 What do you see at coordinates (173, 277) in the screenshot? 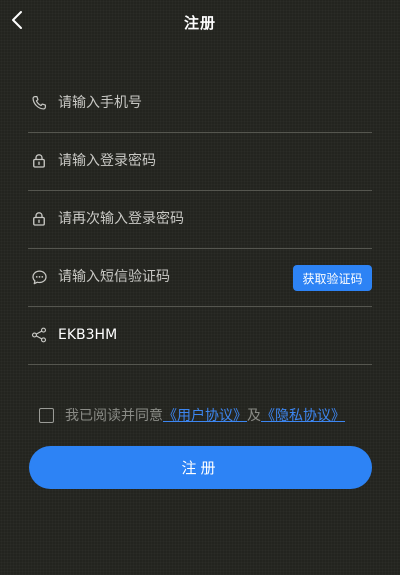
I see `sms-code-input` at bounding box center [173, 277].